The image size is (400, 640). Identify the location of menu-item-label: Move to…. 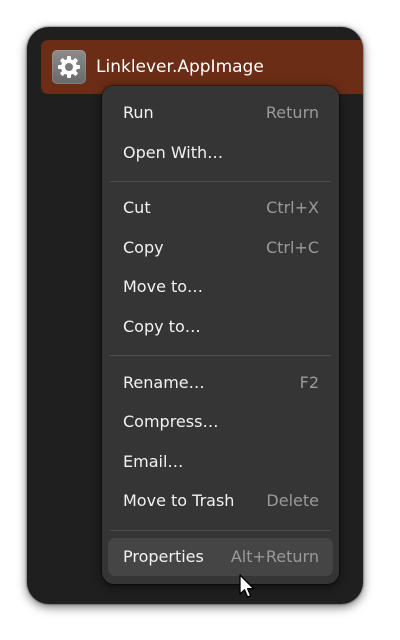
(163, 286).